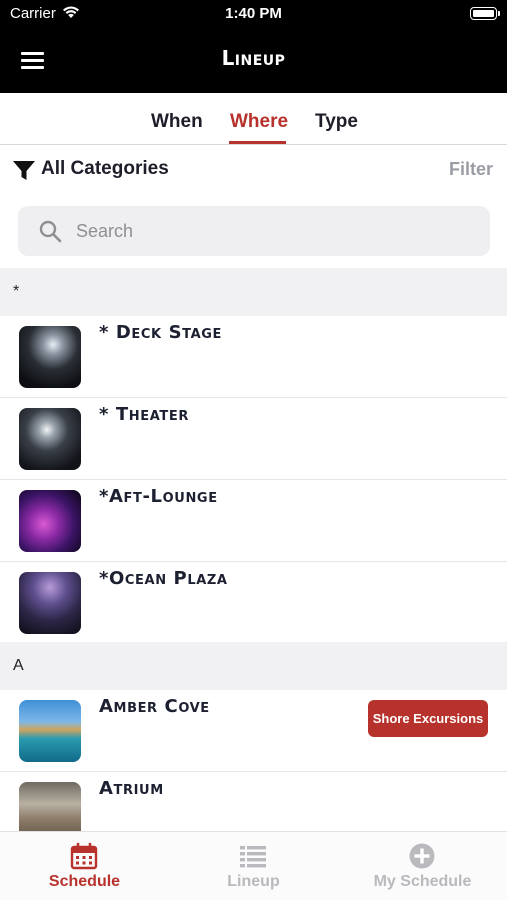 This screenshot has height=900, width=507. Describe the element at coordinates (253, 666) in the screenshot. I see `section-header: A` at that location.